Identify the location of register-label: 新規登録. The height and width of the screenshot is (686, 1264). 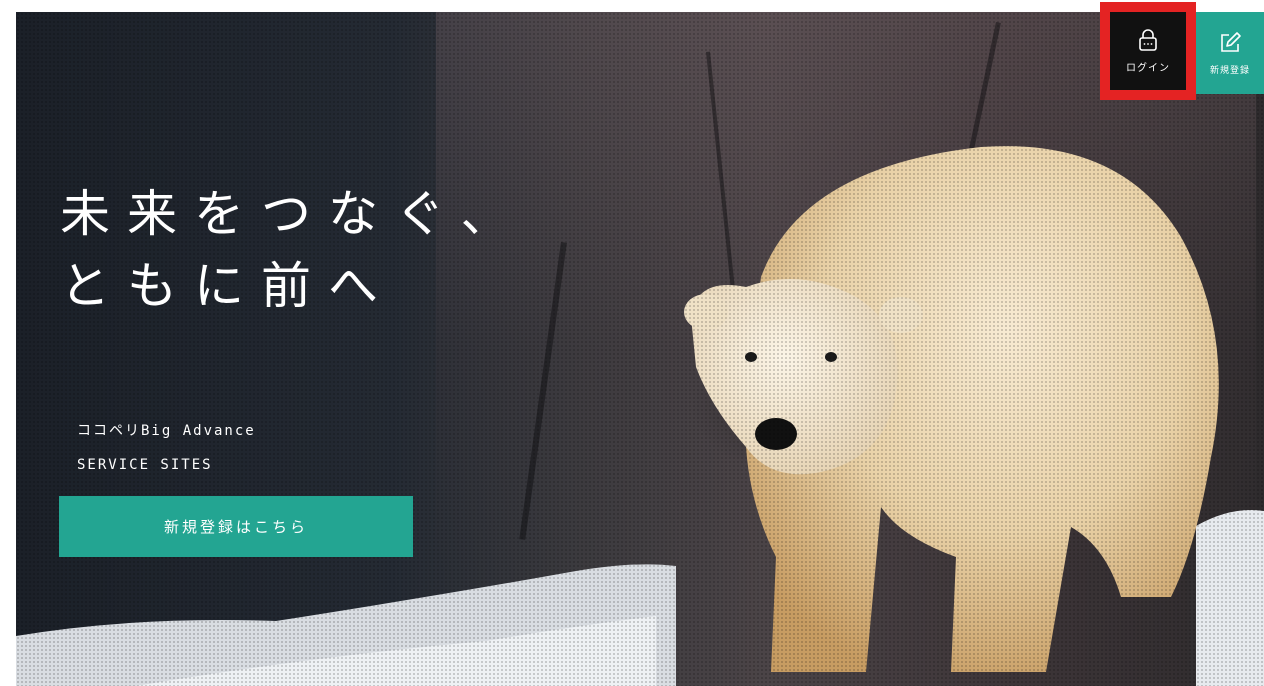
(1229, 70).